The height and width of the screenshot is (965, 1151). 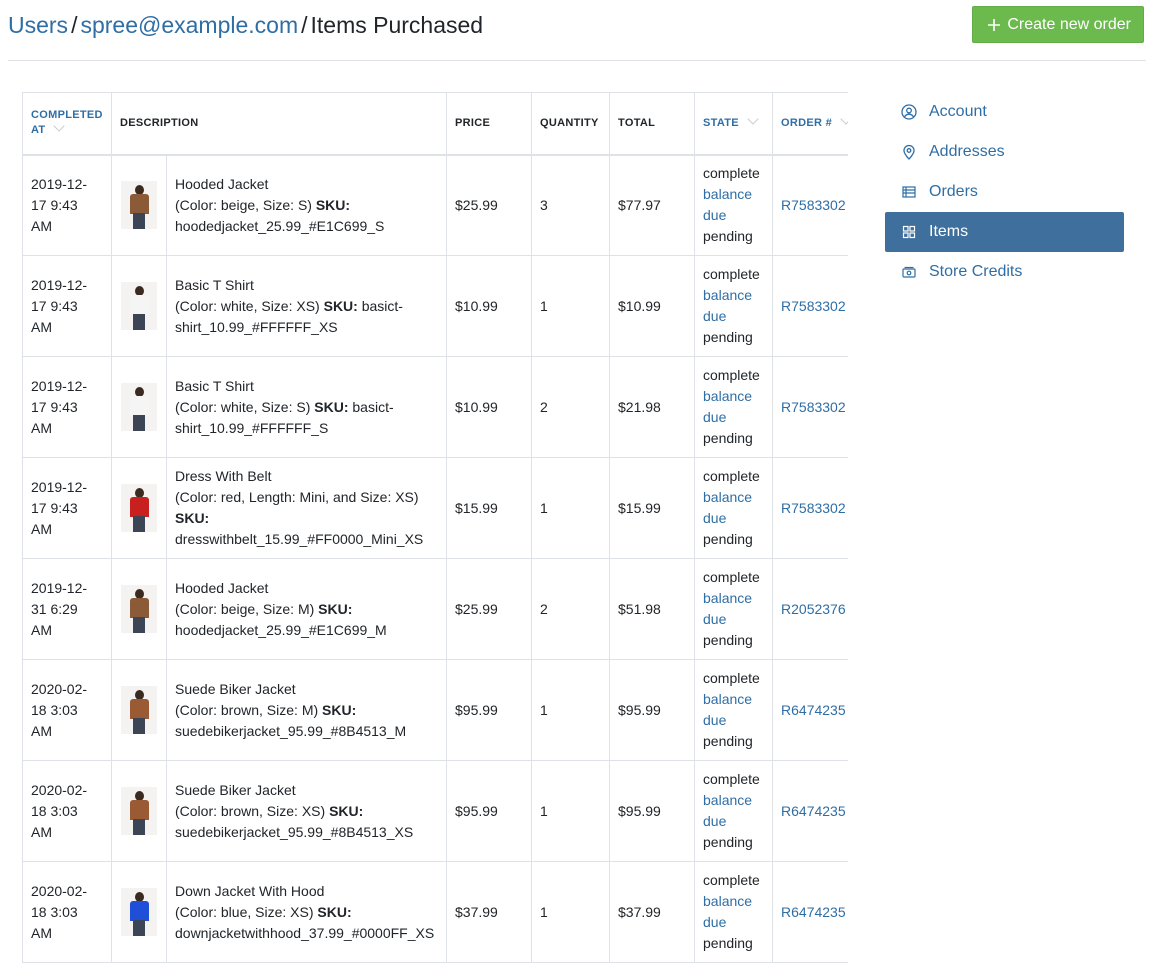 What do you see at coordinates (652, 609) in the screenshot?
I see `total-cell: $51.98` at bounding box center [652, 609].